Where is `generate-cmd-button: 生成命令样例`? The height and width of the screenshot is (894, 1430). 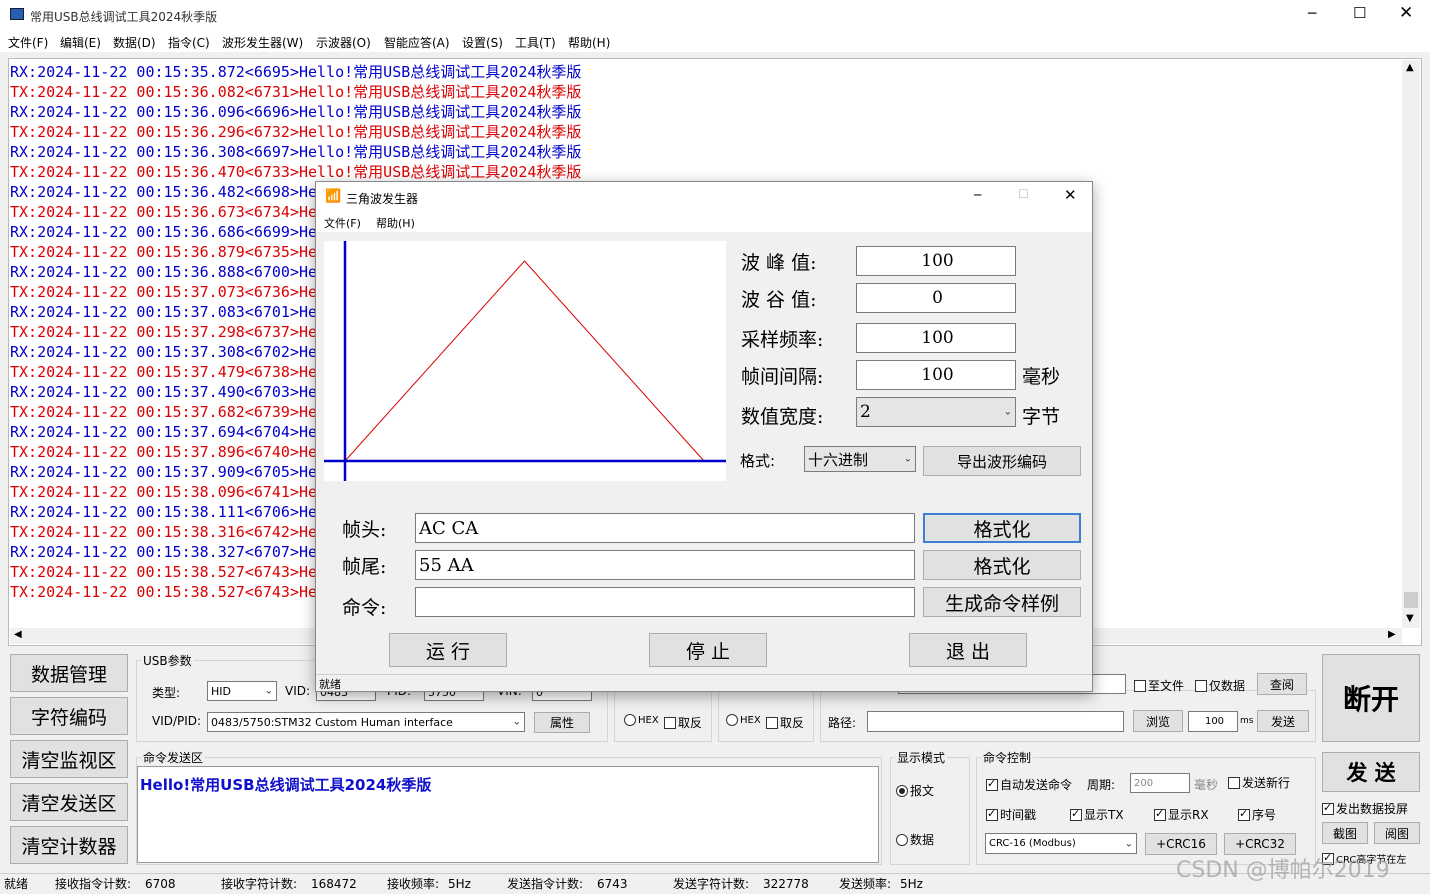
generate-cmd-button: 生成命令样例 is located at coordinates (1002, 602).